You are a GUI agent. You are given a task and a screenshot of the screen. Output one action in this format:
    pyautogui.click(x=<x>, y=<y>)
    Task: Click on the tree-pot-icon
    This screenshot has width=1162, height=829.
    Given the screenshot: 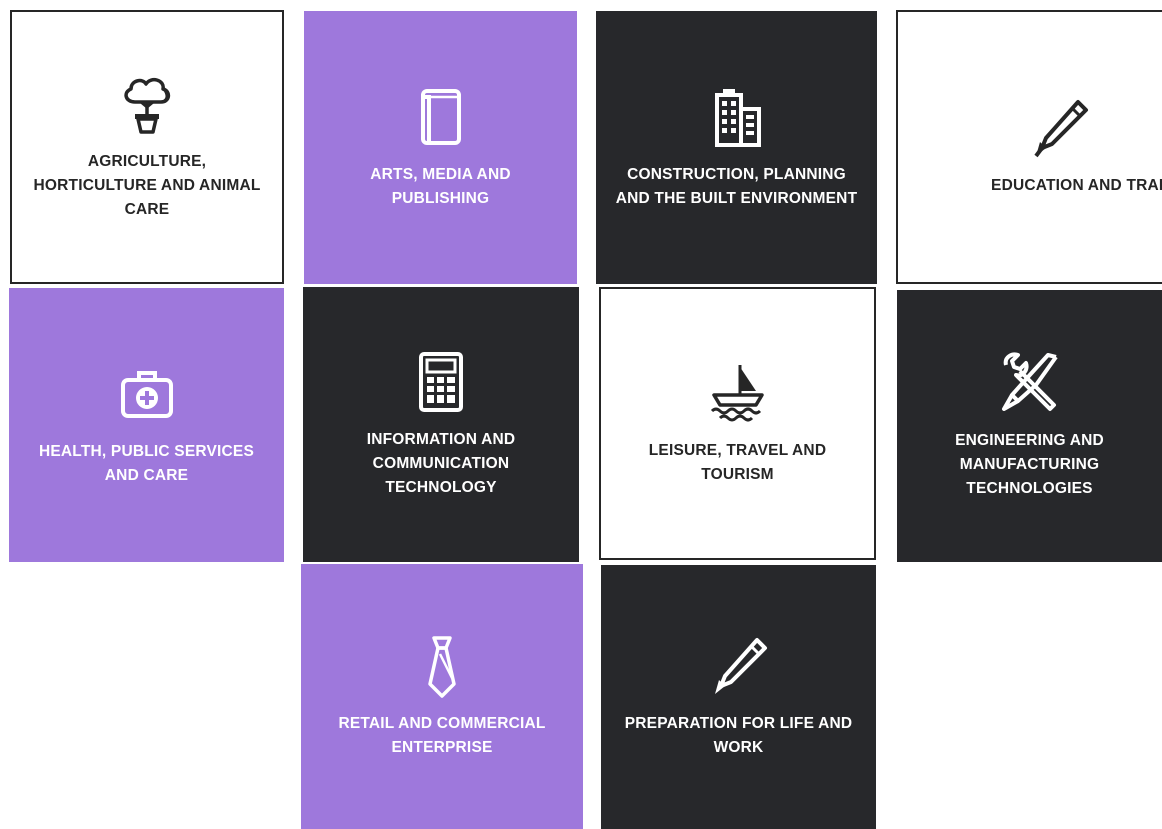 What is the action you would take?
    pyautogui.click(x=147, y=104)
    